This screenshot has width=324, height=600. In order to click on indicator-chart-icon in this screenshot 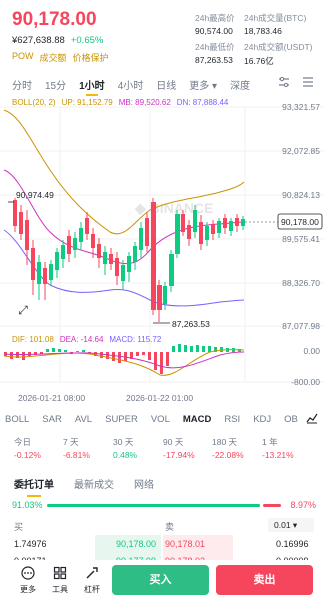, I will do `click(312, 419)`.